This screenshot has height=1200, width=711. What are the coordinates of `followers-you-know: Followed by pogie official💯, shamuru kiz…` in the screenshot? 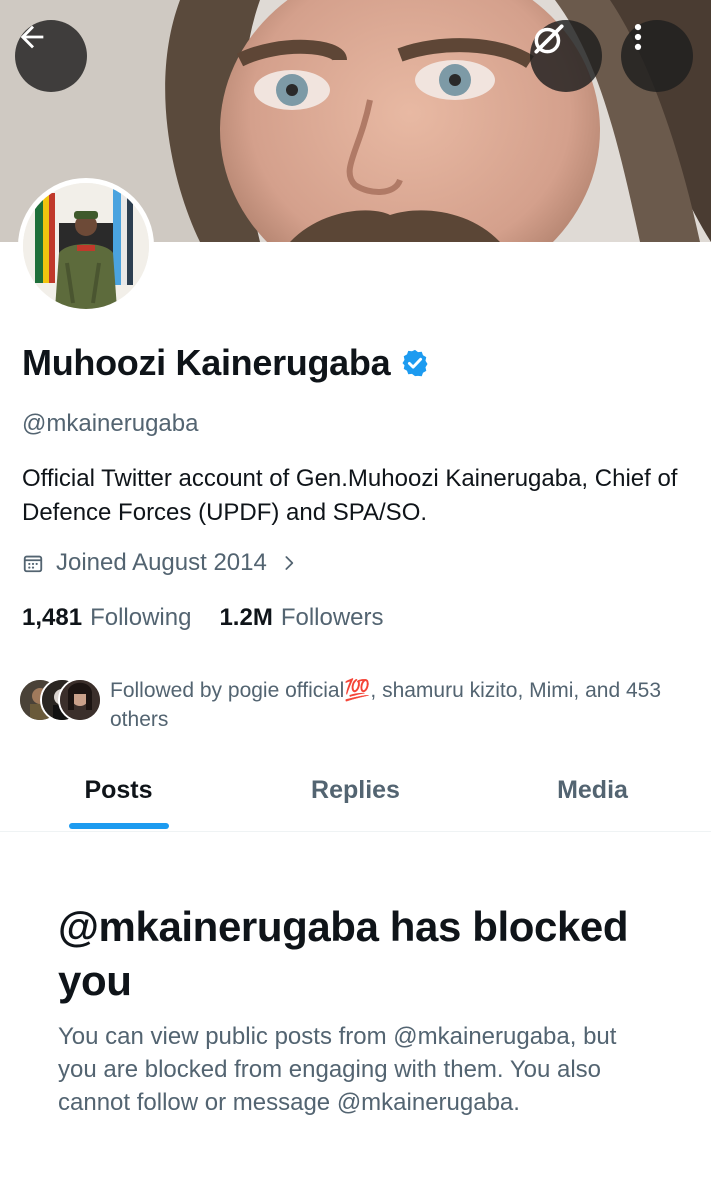 It's located at (344, 705).